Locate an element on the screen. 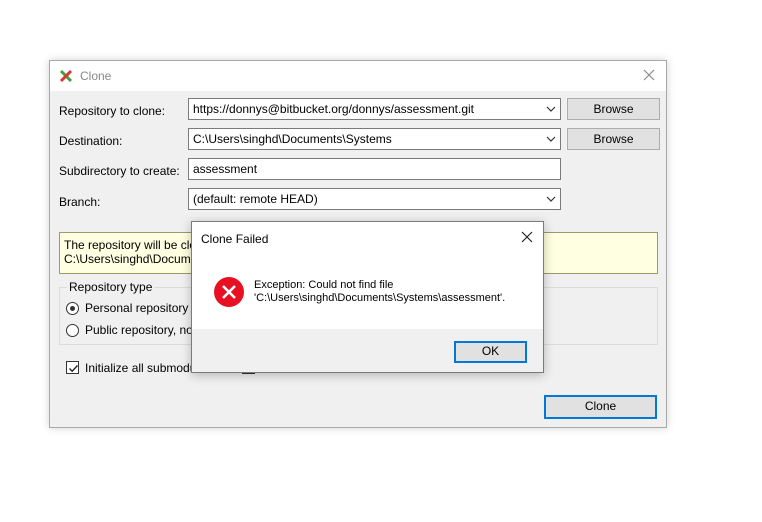 Image resolution: width=762 pixels, height=522 pixels. destination-label: Destination: is located at coordinates (91, 141).